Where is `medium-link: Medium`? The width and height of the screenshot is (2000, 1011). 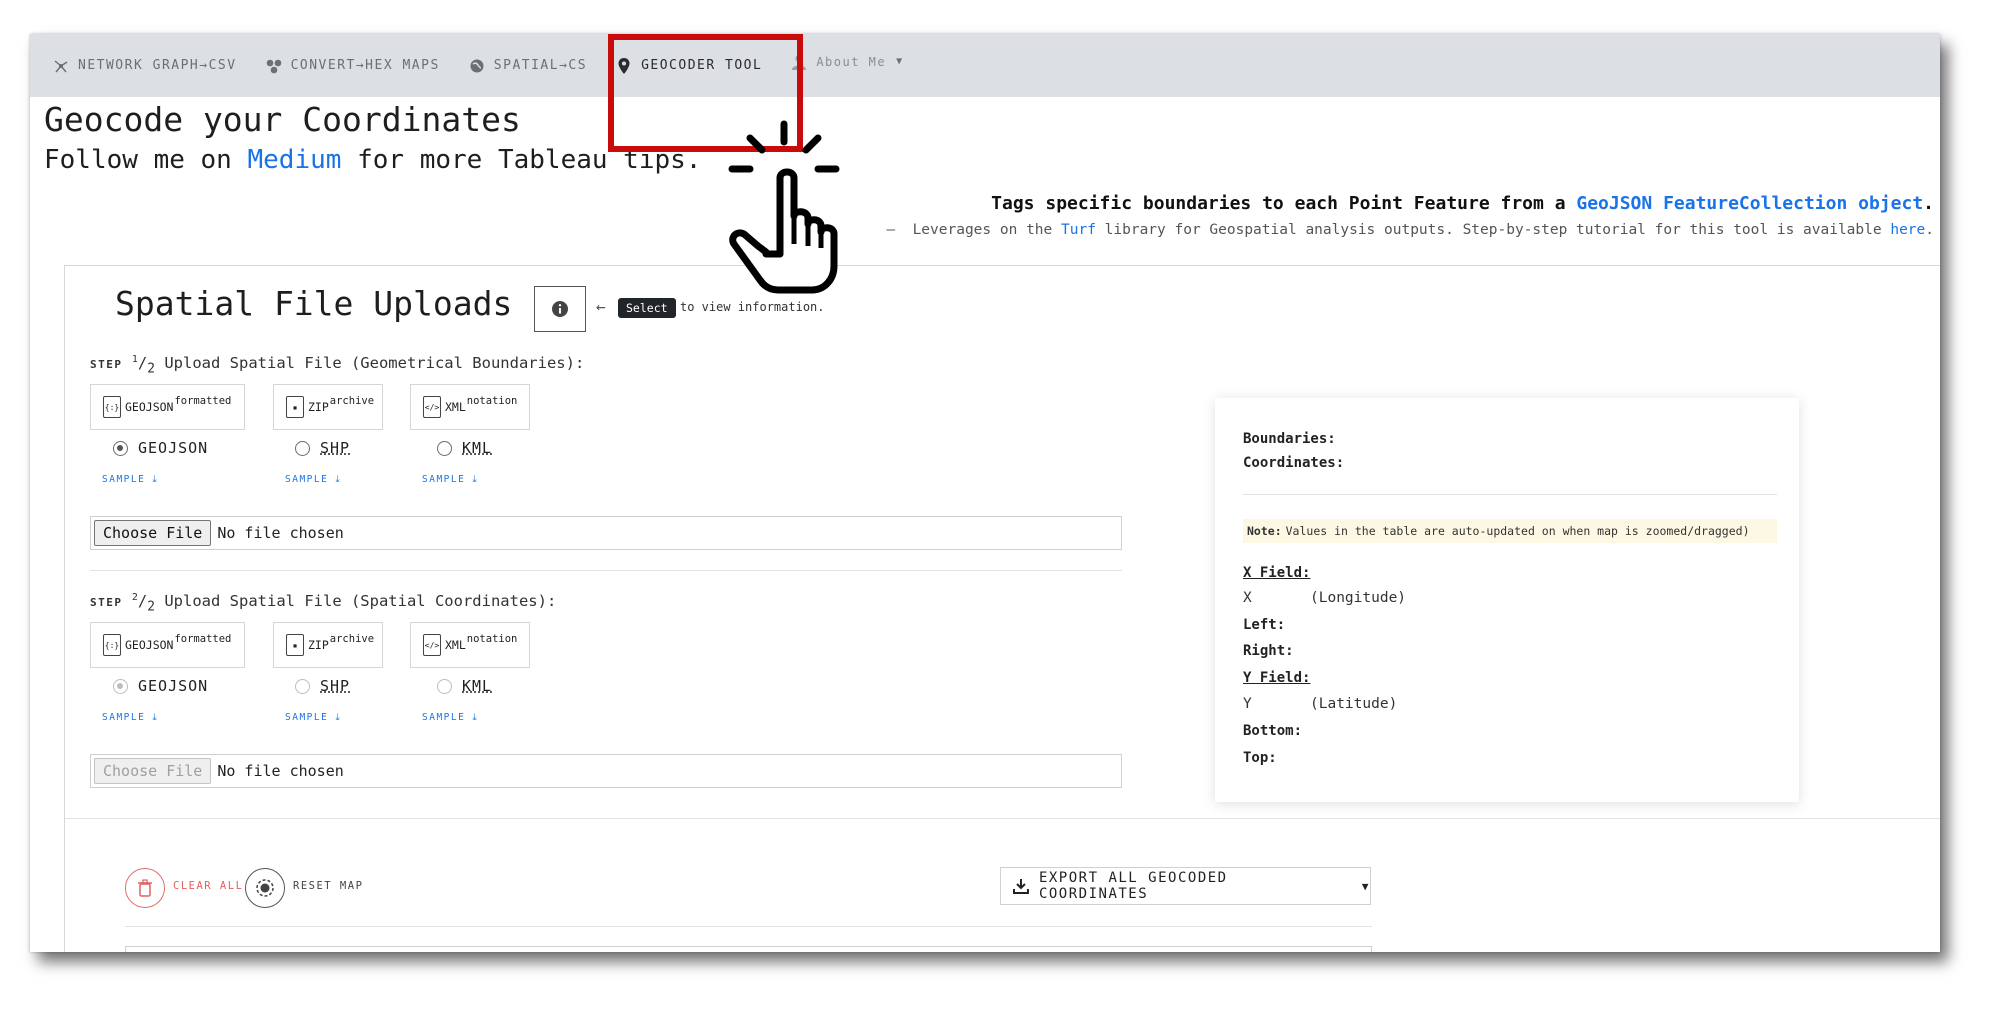 medium-link: Medium is located at coordinates (295, 160).